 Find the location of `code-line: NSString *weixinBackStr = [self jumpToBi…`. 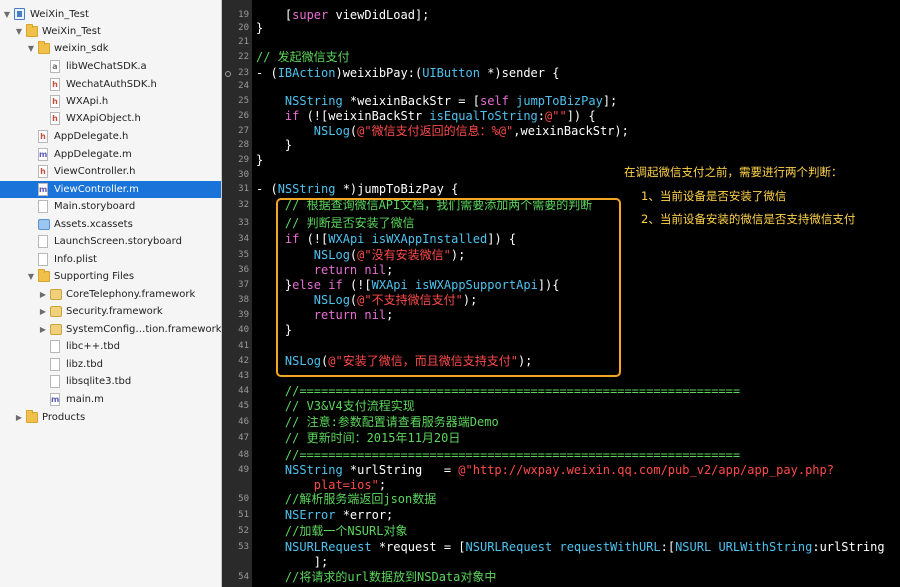

code-line: NSString *weixinBackStr = [self jumpToBi… is located at coordinates (436, 101).